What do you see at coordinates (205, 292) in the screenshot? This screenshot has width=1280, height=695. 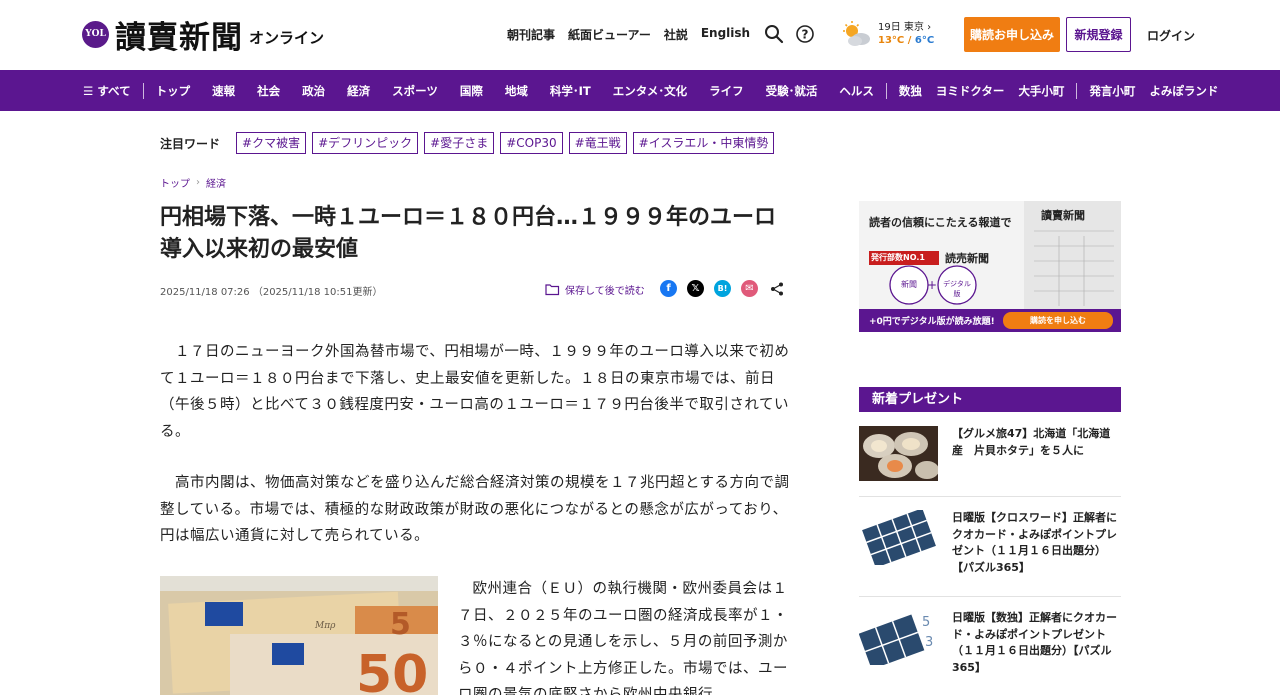 I see `published-time: 2025/11/18 07:26` at bounding box center [205, 292].